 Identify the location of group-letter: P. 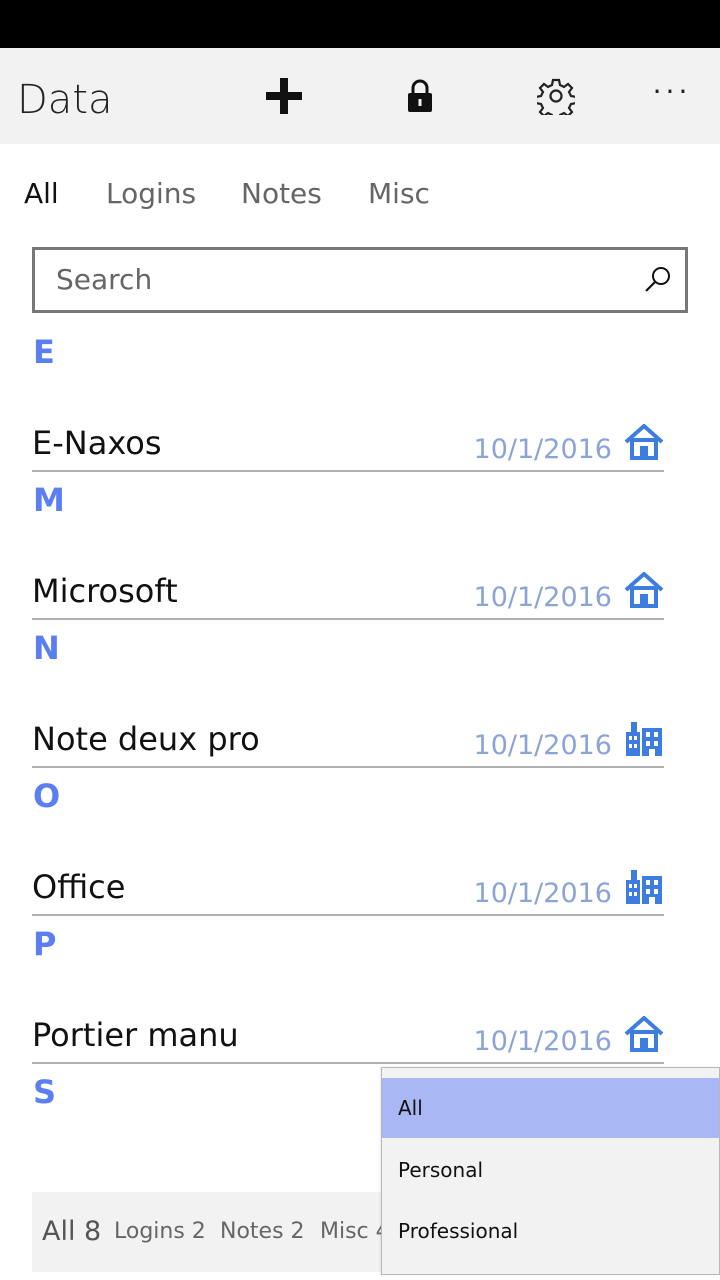
(44, 944).